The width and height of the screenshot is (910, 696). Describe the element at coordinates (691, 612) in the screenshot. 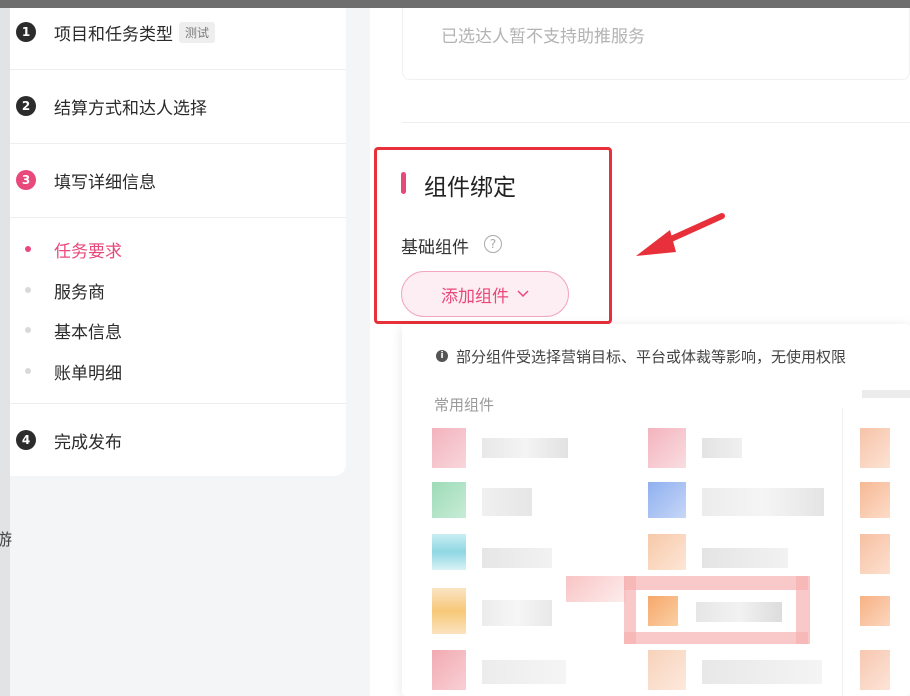

I see `blurred-annotation-mark` at that location.